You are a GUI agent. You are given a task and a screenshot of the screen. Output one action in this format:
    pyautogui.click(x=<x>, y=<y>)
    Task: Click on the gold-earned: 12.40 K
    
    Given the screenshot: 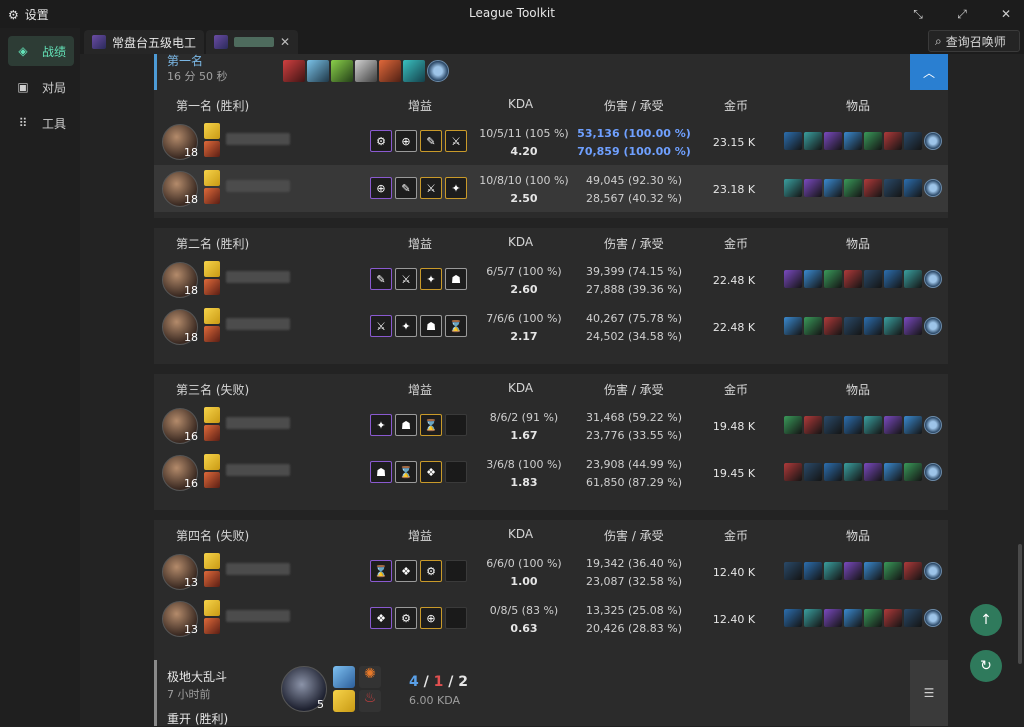 What is the action you would take?
    pyautogui.click(x=734, y=619)
    